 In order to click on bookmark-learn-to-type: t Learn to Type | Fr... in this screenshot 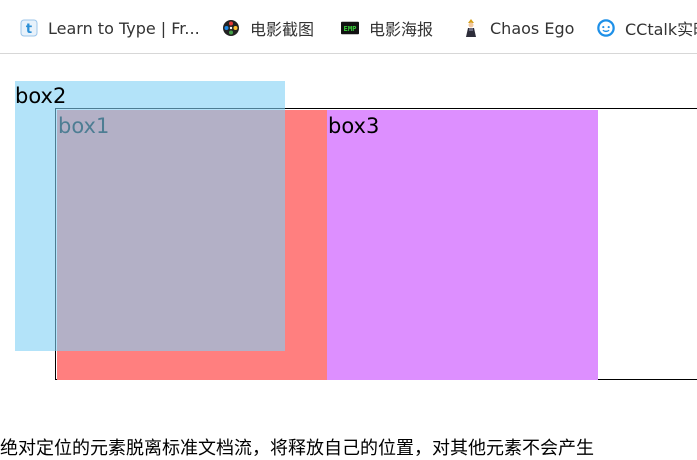, I will do `click(110, 28)`.